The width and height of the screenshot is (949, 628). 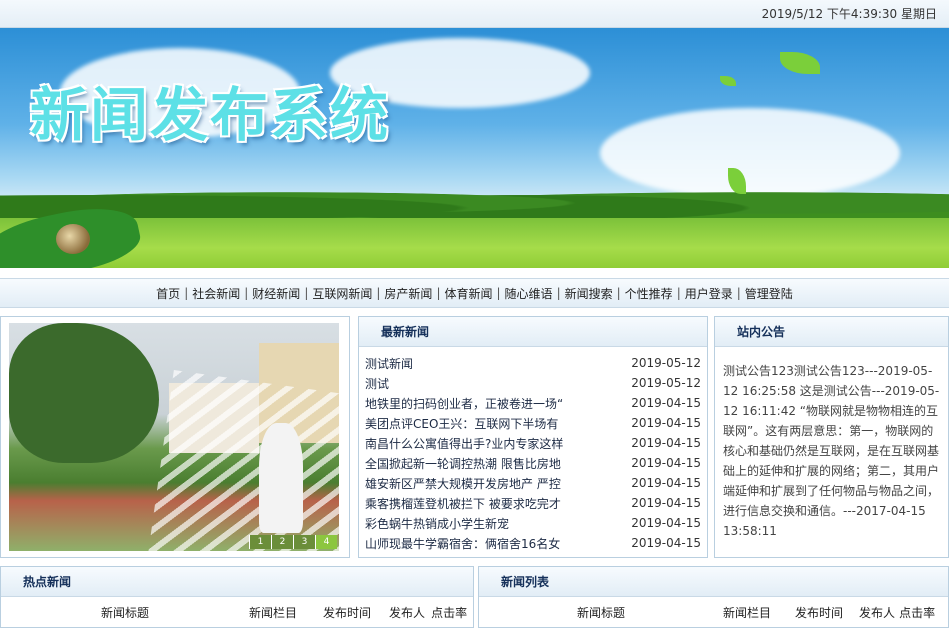 I want to click on slideshow-pager: 1 2 3 4, so click(x=293, y=542).